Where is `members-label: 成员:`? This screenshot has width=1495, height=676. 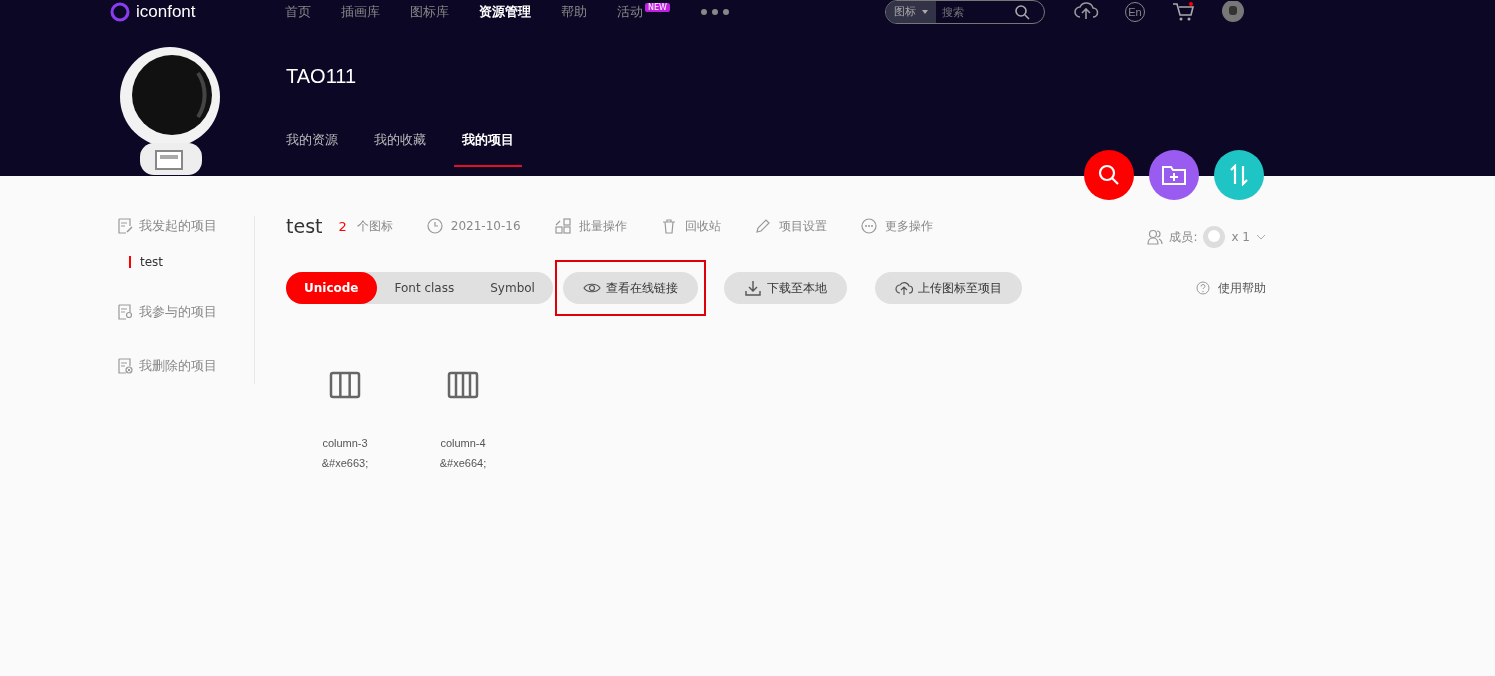 members-label: 成员: is located at coordinates (1183, 237).